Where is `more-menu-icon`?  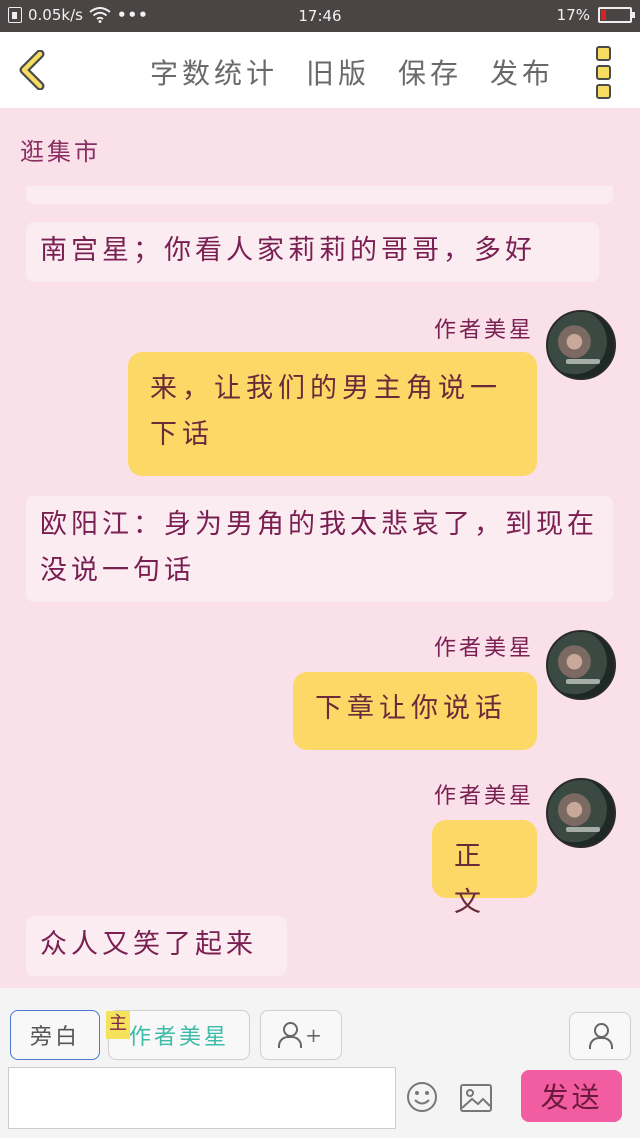 more-menu-icon is located at coordinates (604, 72).